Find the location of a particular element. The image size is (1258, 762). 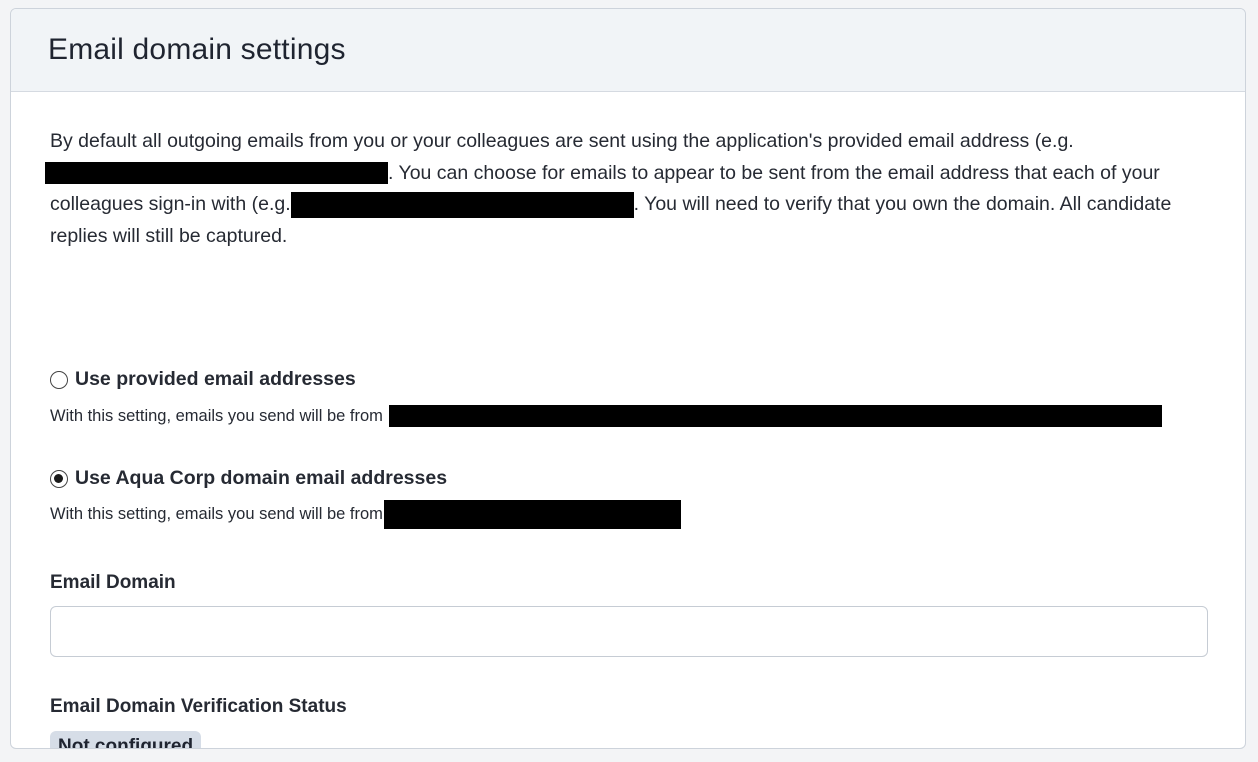

radio-option-provided: Use provided email addresses is located at coordinates (203, 379).